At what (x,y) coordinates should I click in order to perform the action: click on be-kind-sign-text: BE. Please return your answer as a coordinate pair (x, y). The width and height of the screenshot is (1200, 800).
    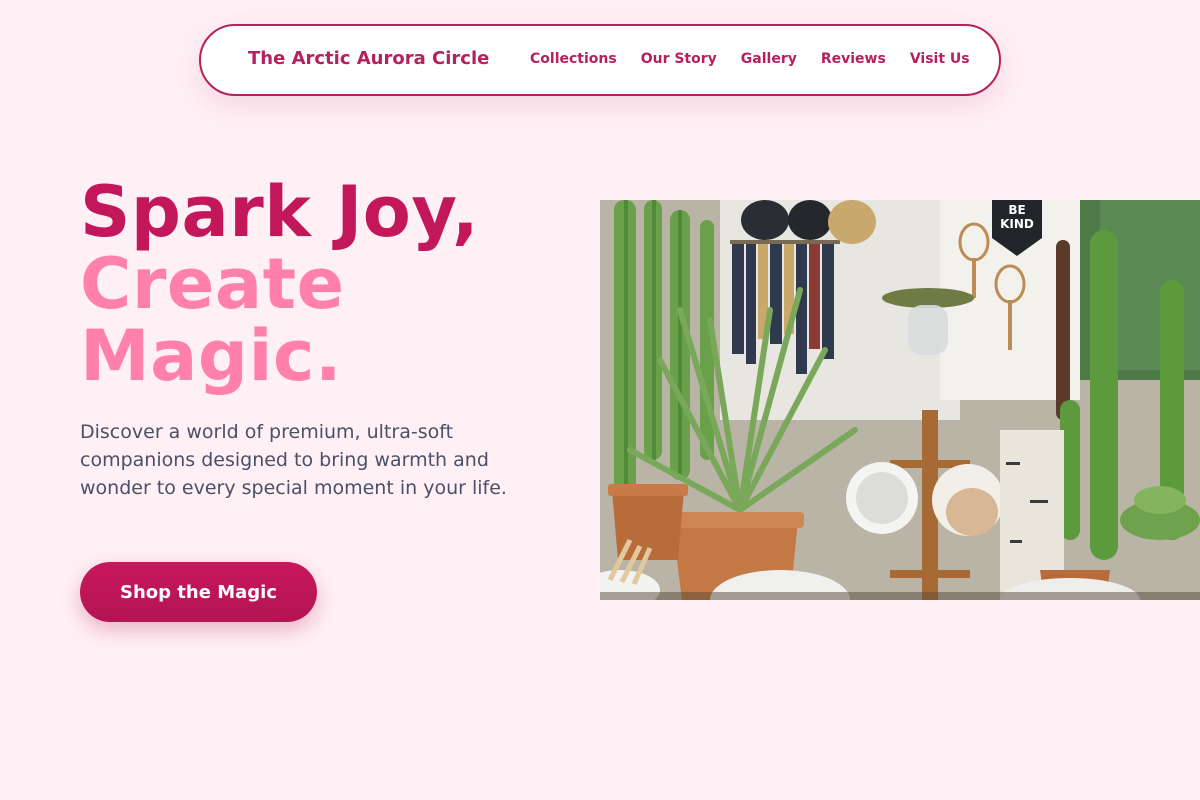
    Looking at the image, I should click on (1016, 210).